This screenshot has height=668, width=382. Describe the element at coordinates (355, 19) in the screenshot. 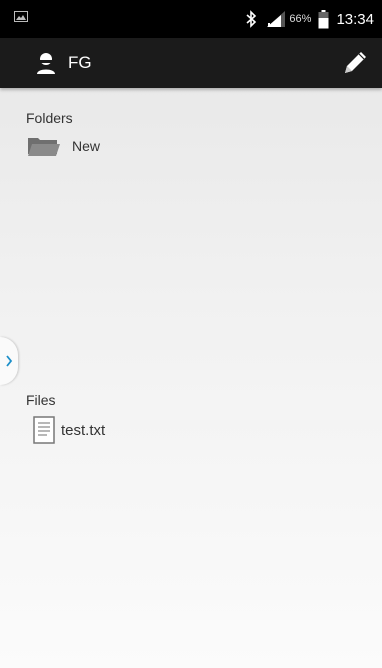

I see `clock: 13:34` at that location.